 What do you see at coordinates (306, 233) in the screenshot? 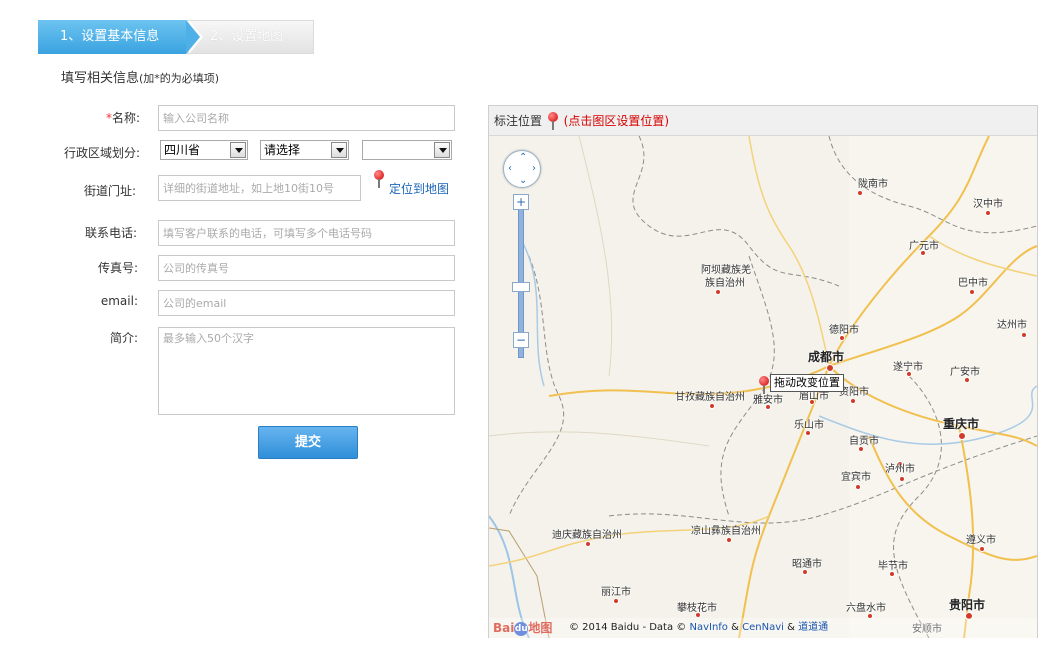
I see `phone-input` at bounding box center [306, 233].